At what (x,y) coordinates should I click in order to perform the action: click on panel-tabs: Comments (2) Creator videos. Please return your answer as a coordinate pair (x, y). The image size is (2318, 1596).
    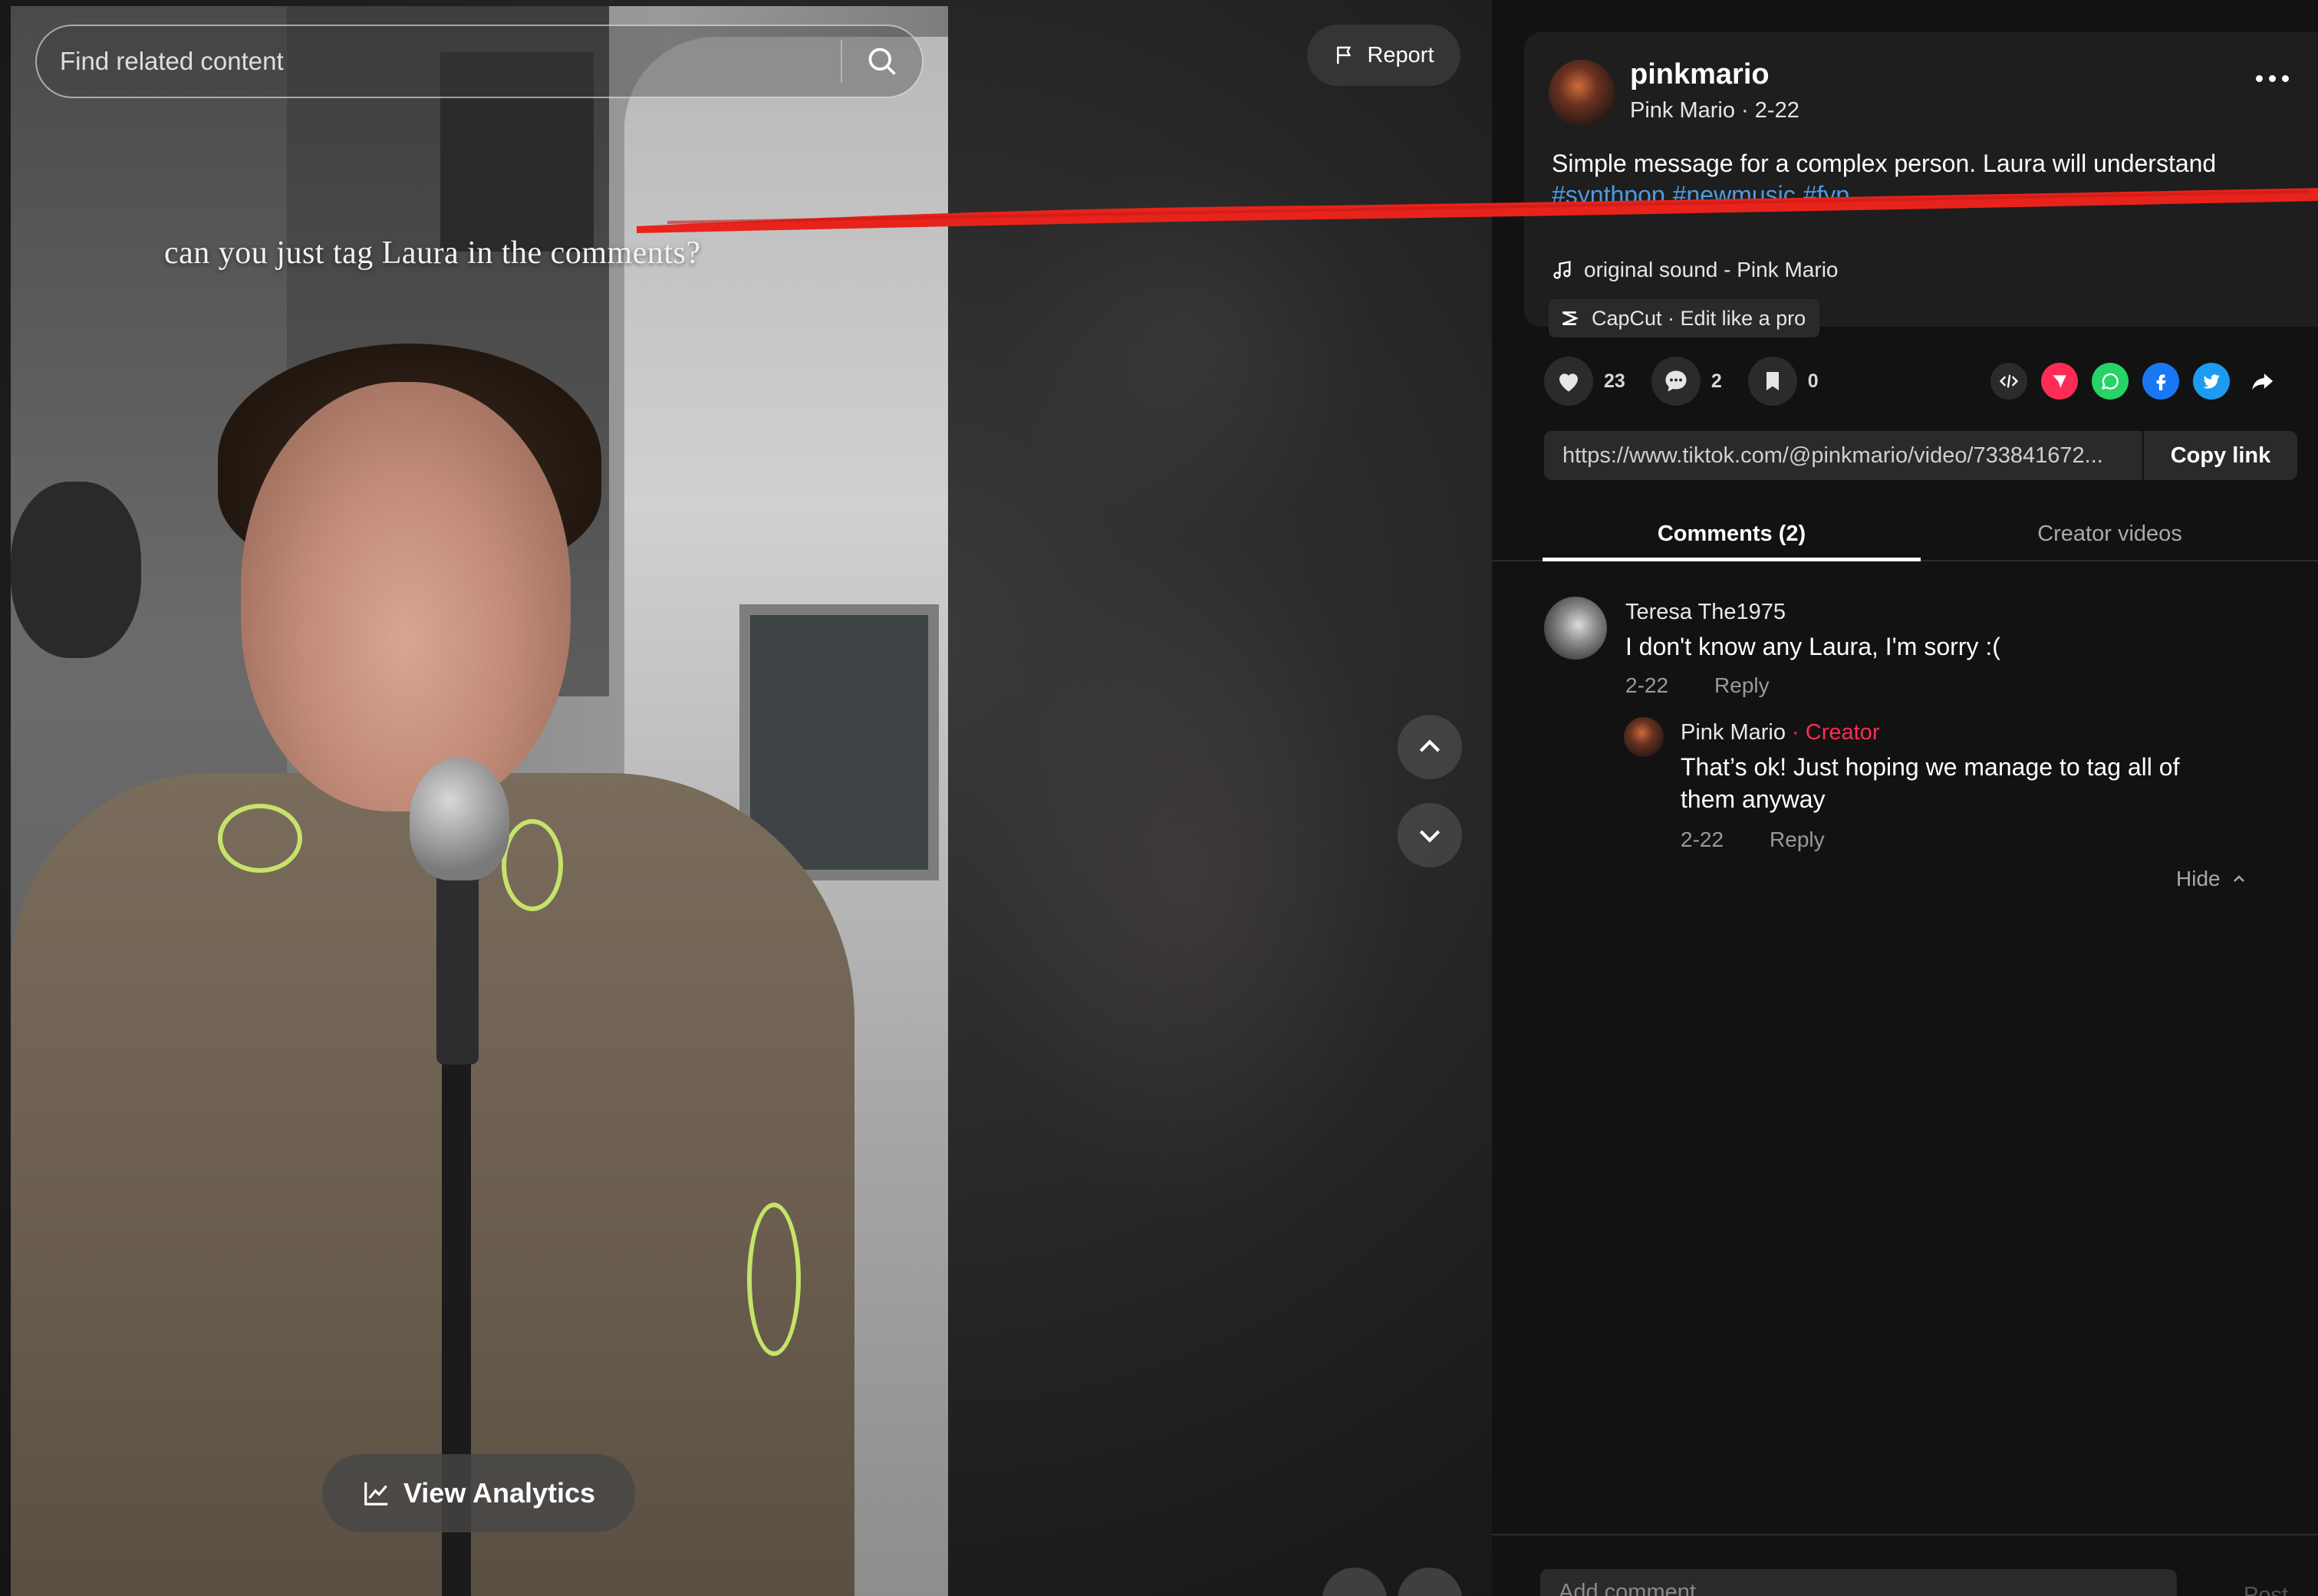
    Looking at the image, I should click on (1905, 534).